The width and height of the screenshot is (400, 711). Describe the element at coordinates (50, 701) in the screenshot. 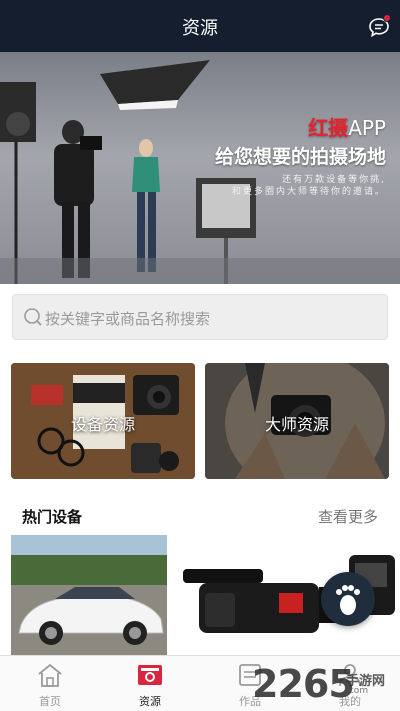

I see `tab-label: 首页` at that location.